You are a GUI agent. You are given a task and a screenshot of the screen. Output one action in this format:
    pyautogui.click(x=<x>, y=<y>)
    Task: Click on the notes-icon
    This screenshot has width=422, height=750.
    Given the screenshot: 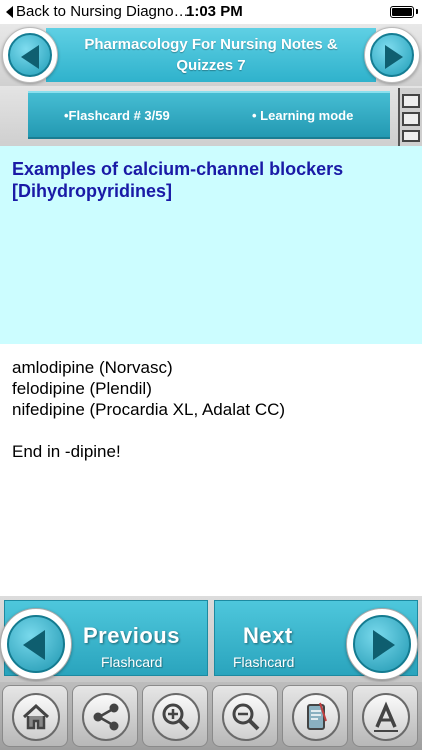 What is the action you would take?
    pyautogui.click(x=317, y=716)
    